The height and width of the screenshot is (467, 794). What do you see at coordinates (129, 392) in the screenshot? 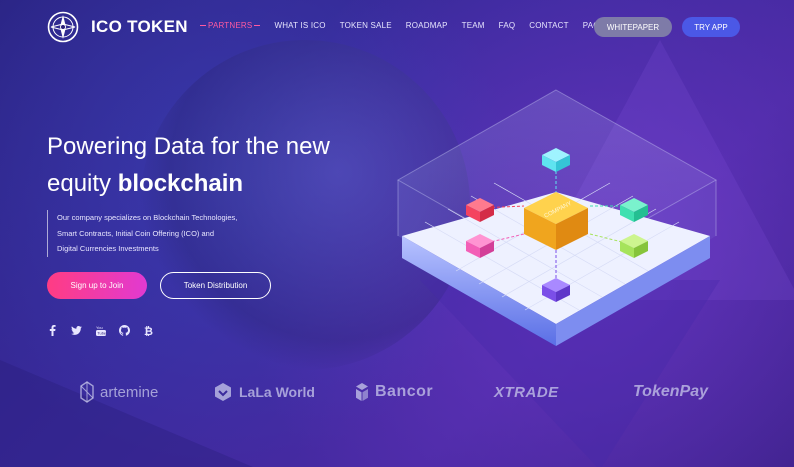
I see `partner-label: artemine` at bounding box center [129, 392].